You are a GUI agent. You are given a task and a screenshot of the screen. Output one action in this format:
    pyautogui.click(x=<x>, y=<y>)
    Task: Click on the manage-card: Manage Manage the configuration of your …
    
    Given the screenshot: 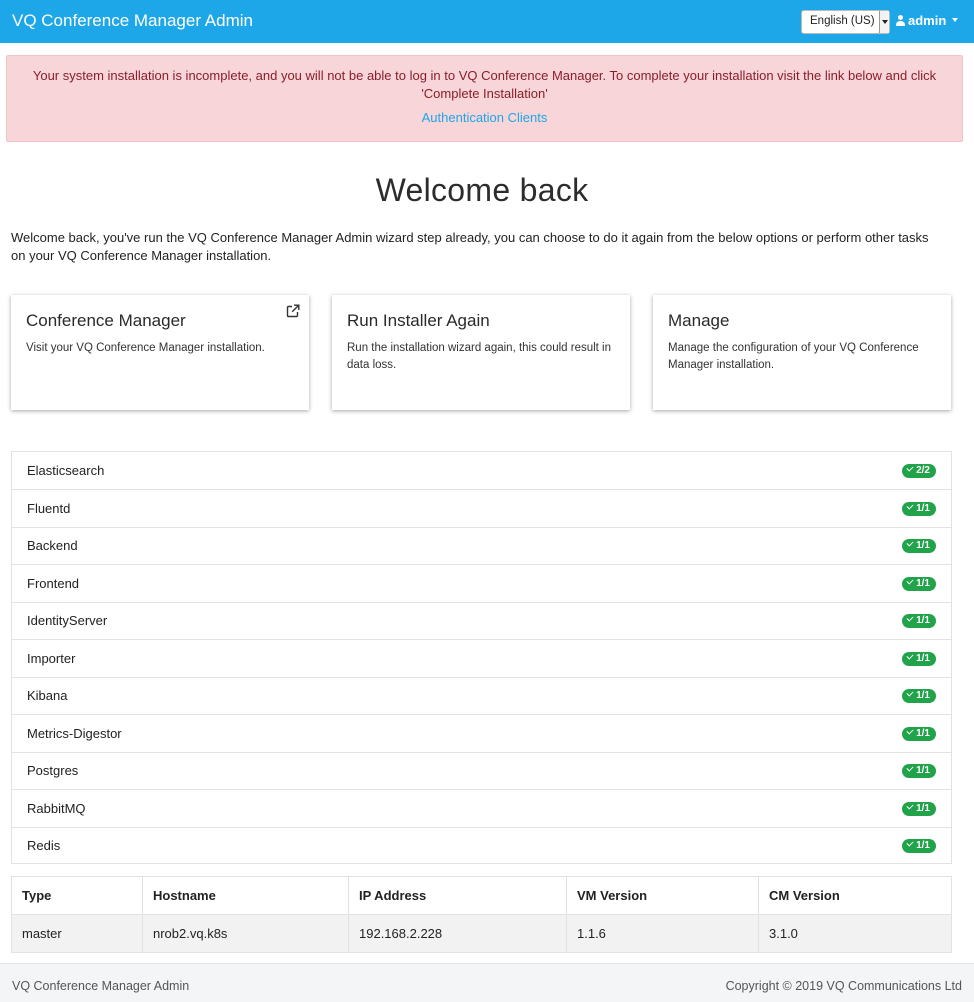 What is the action you would take?
    pyautogui.click(x=802, y=352)
    